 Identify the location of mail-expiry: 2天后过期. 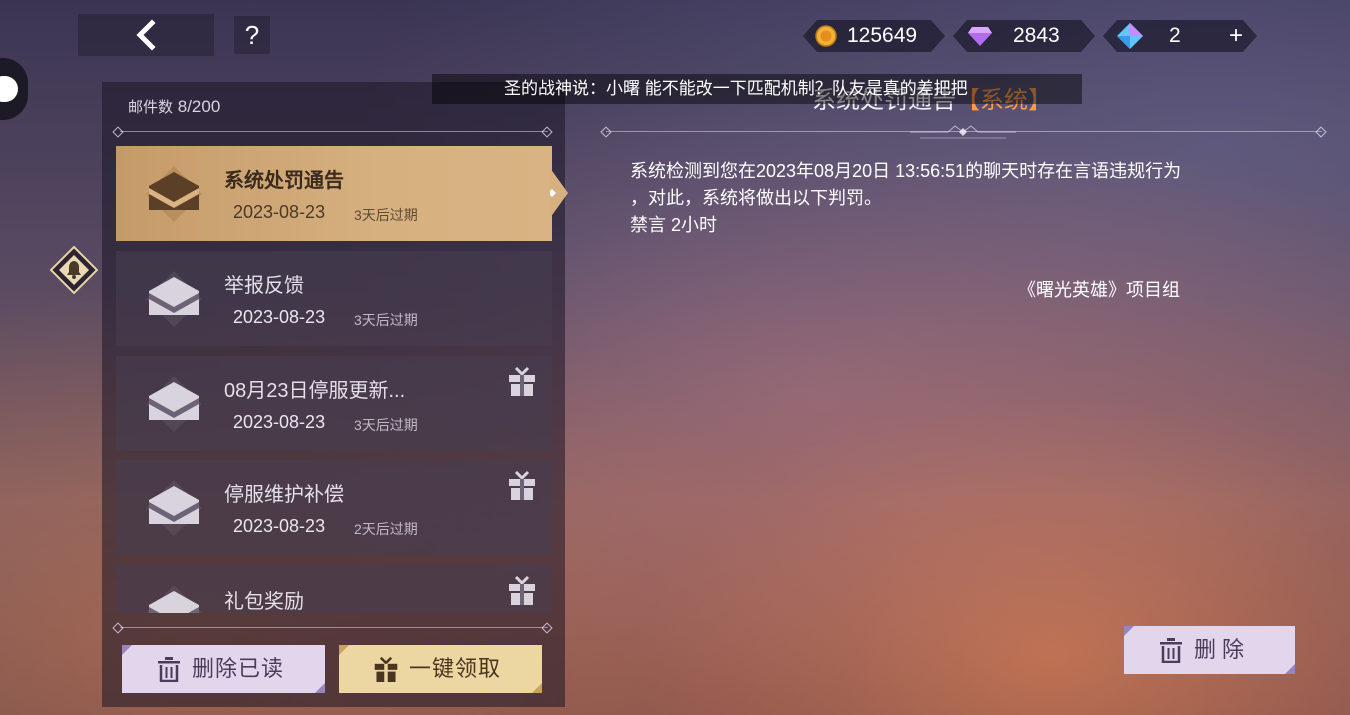
(386, 529).